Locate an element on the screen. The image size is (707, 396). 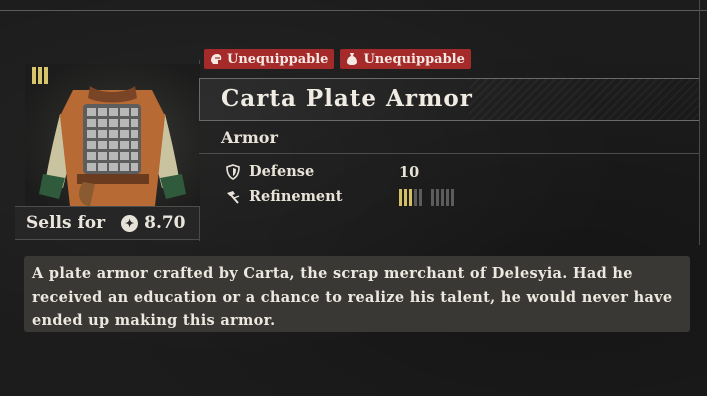
defense-value: 10 is located at coordinates (409, 172).